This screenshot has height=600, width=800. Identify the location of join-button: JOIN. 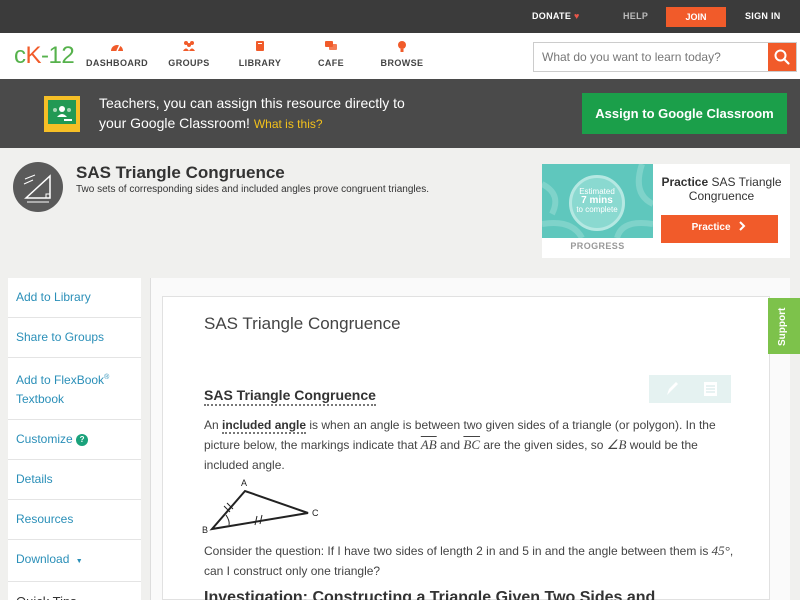
(696, 17).